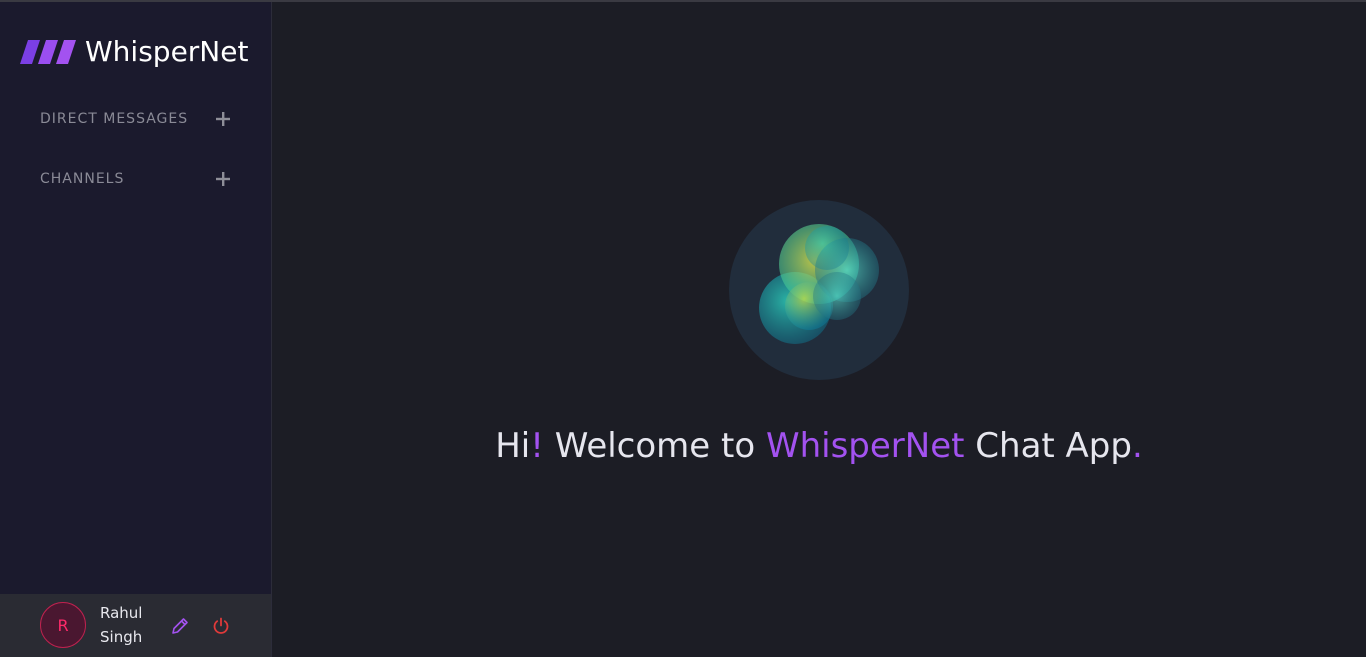 The height and width of the screenshot is (657, 1366). I want to click on edit-profile-button, so click(180, 626).